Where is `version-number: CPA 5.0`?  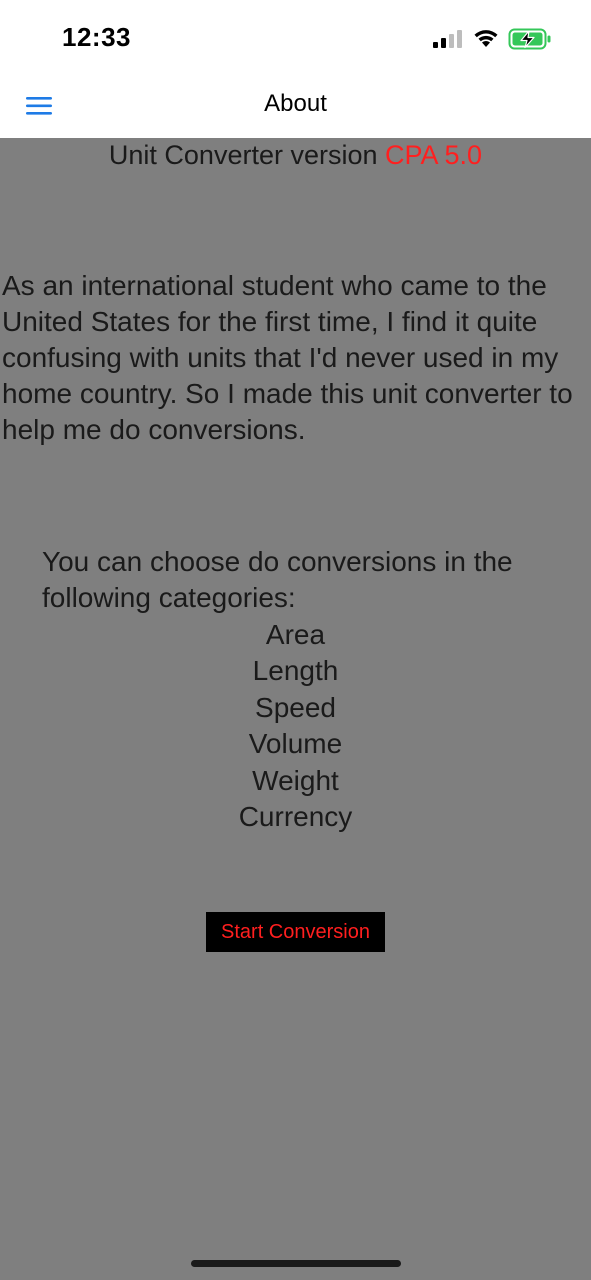
version-number: CPA 5.0 is located at coordinates (434, 155).